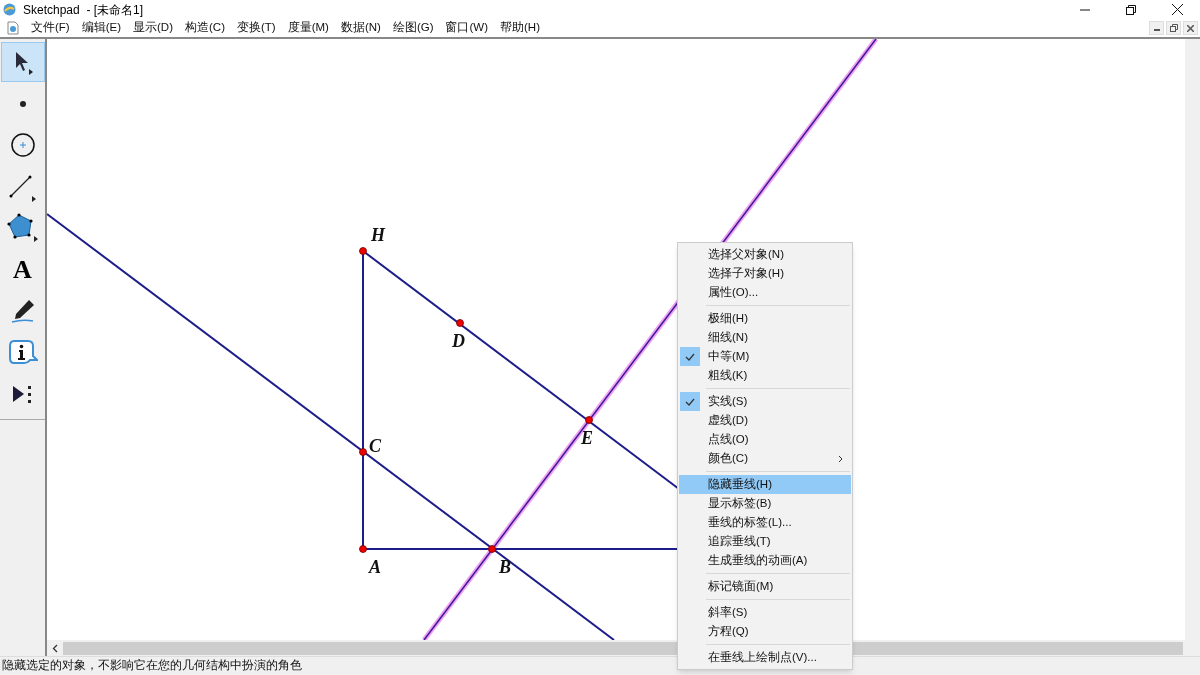 The height and width of the screenshot is (675, 1200). What do you see at coordinates (83, 10) in the screenshot?
I see `window-title: Sketchpad - [未命名1]` at bounding box center [83, 10].